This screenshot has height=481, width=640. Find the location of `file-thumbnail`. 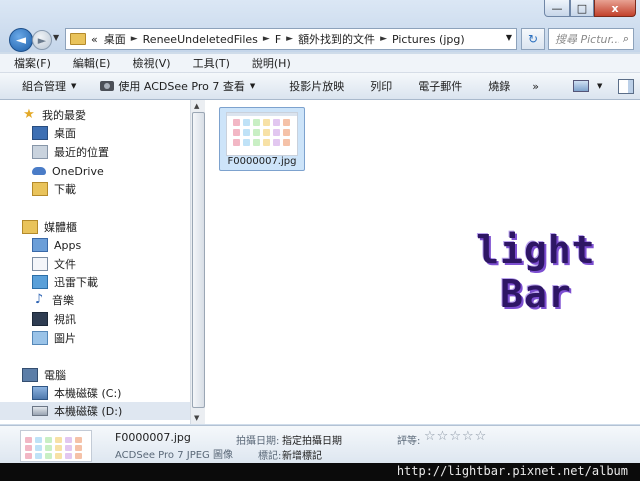

file-thumbnail is located at coordinates (262, 134).